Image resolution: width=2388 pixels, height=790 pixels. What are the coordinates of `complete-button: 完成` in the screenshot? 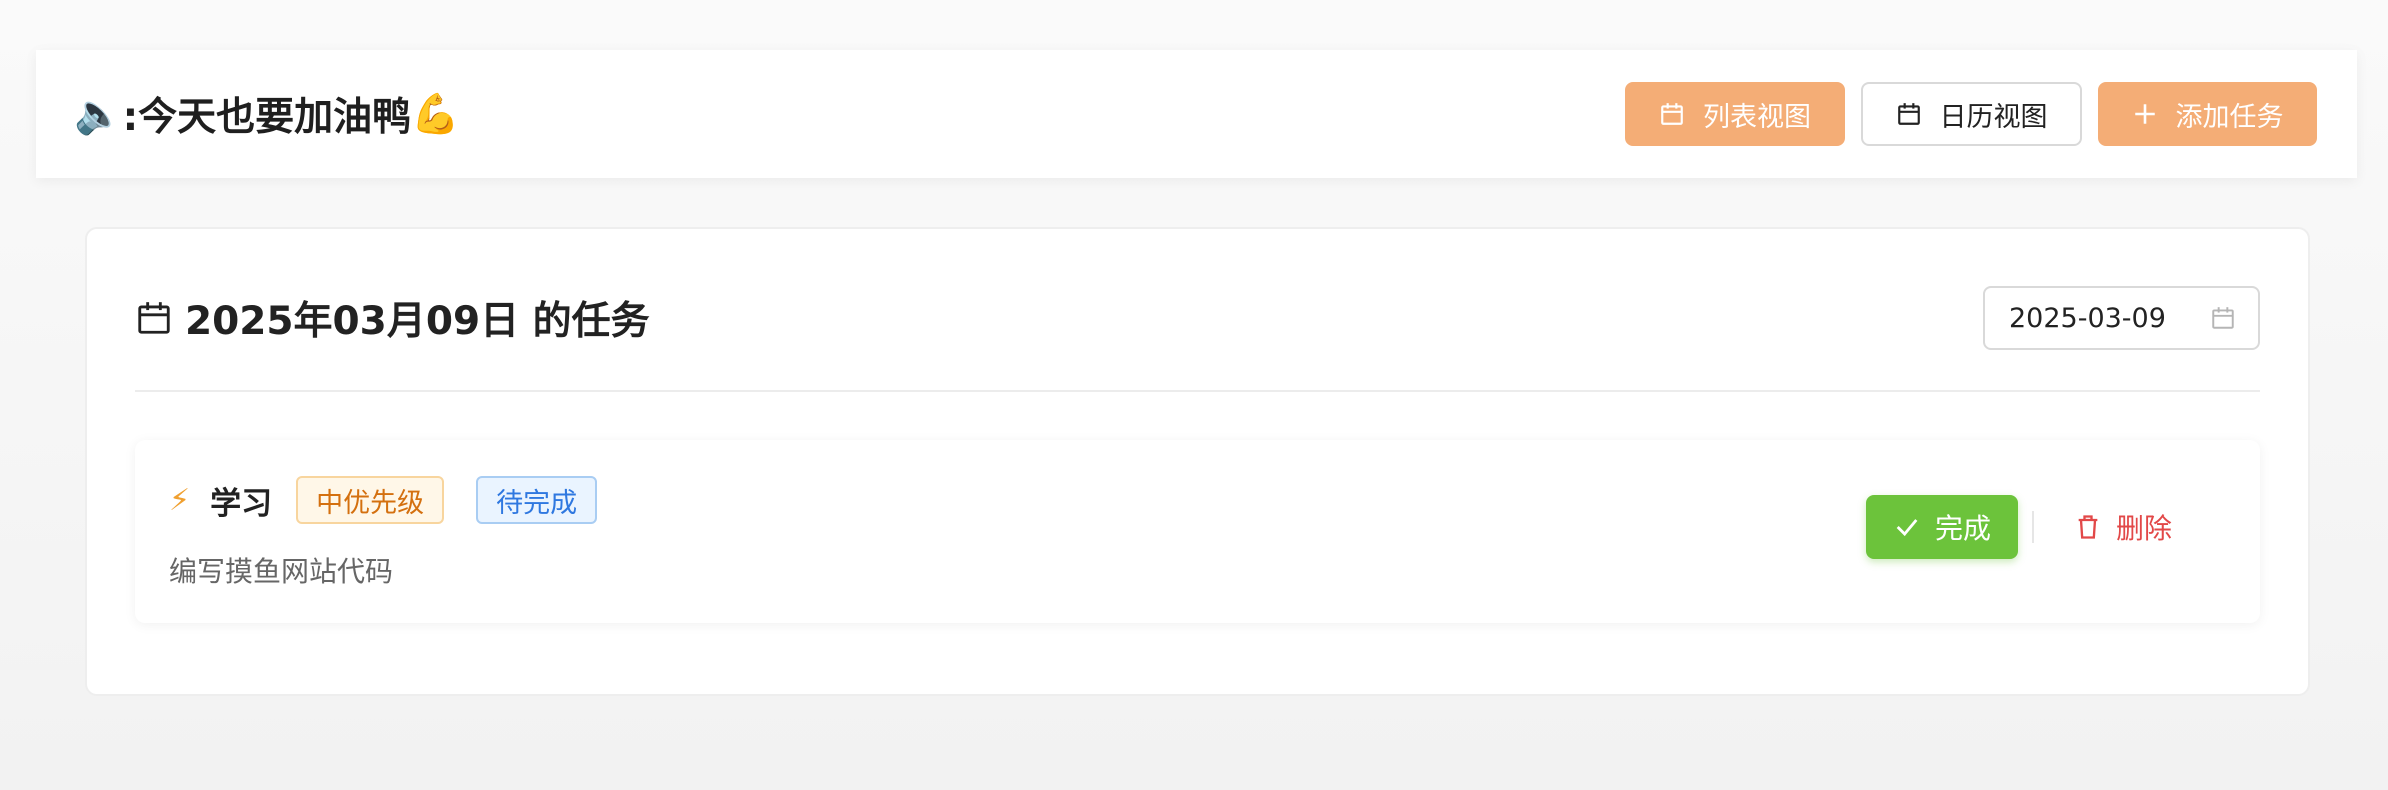 It's located at (1941, 527).